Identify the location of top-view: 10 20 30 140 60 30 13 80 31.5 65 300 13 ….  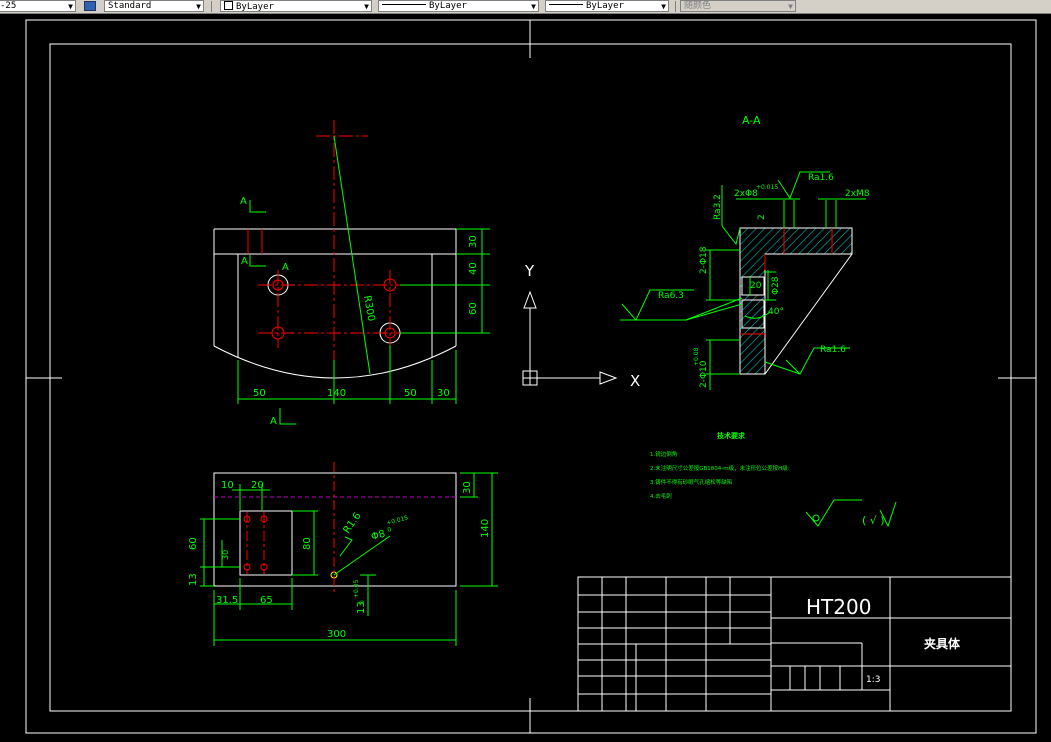
(343, 554).